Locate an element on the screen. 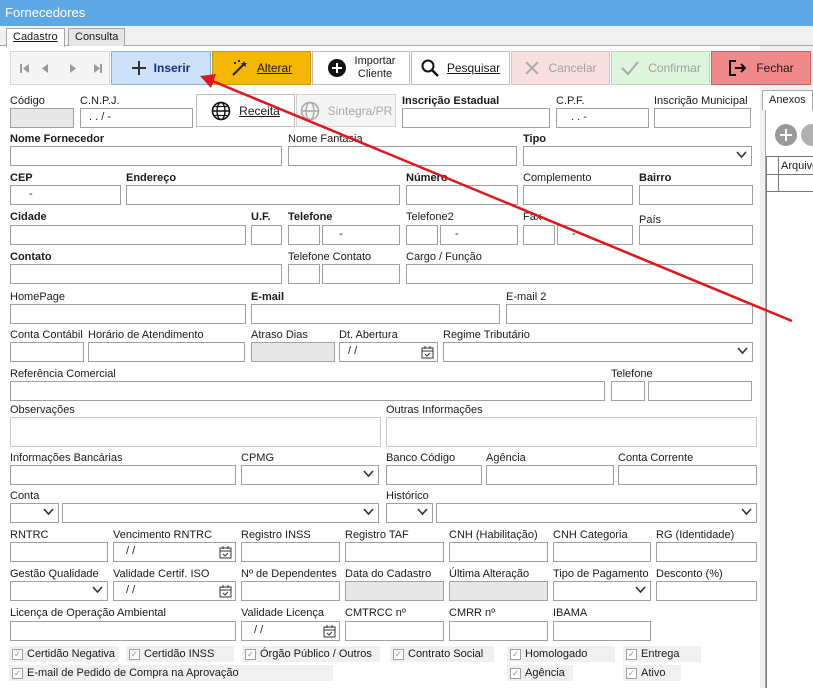 The width and height of the screenshot is (813, 688). fax-field: - is located at coordinates (595, 235).